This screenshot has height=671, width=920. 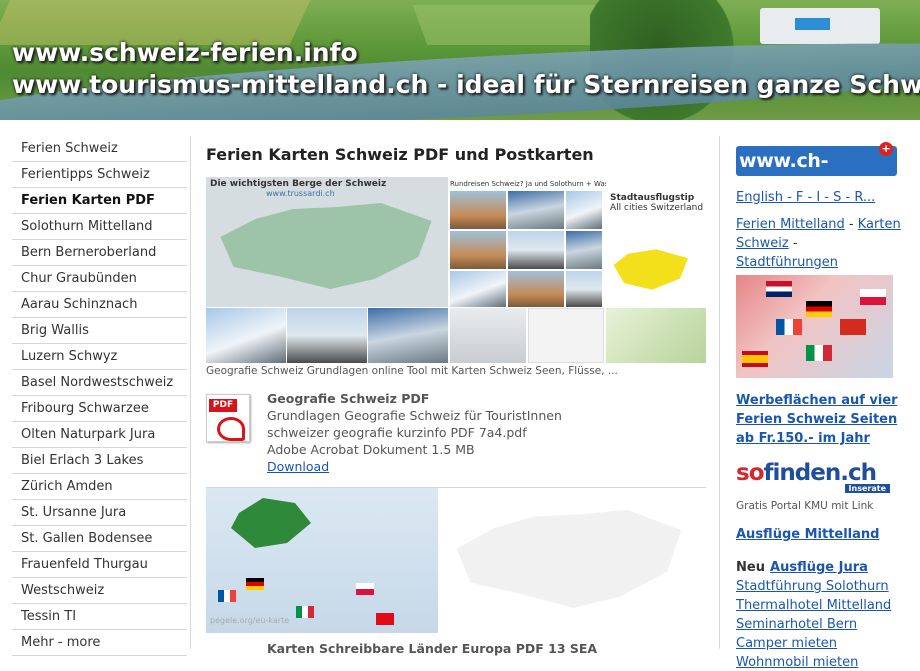 I want to click on pdf-filesize: Adobe Acrobat Dokument 1.5 MB, so click(x=371, y=449).